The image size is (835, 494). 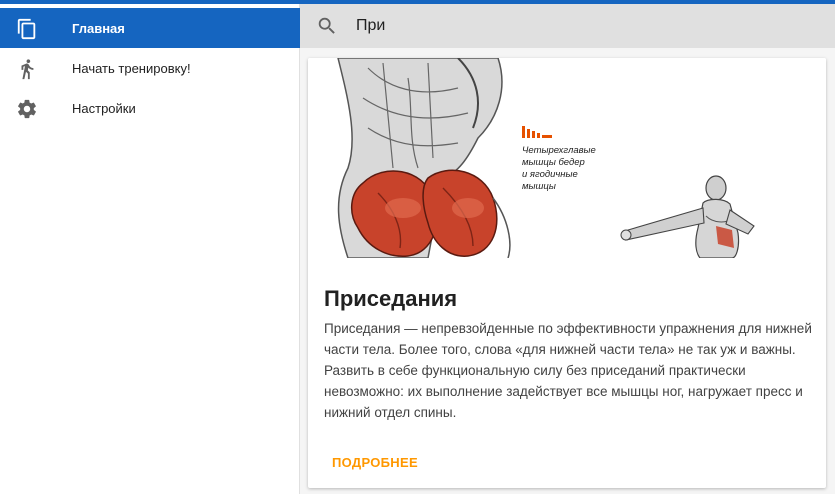 What do you see at coordinates (687, 216) in the screenshot?
I see `front-figure` at bounding box center [687, 216].